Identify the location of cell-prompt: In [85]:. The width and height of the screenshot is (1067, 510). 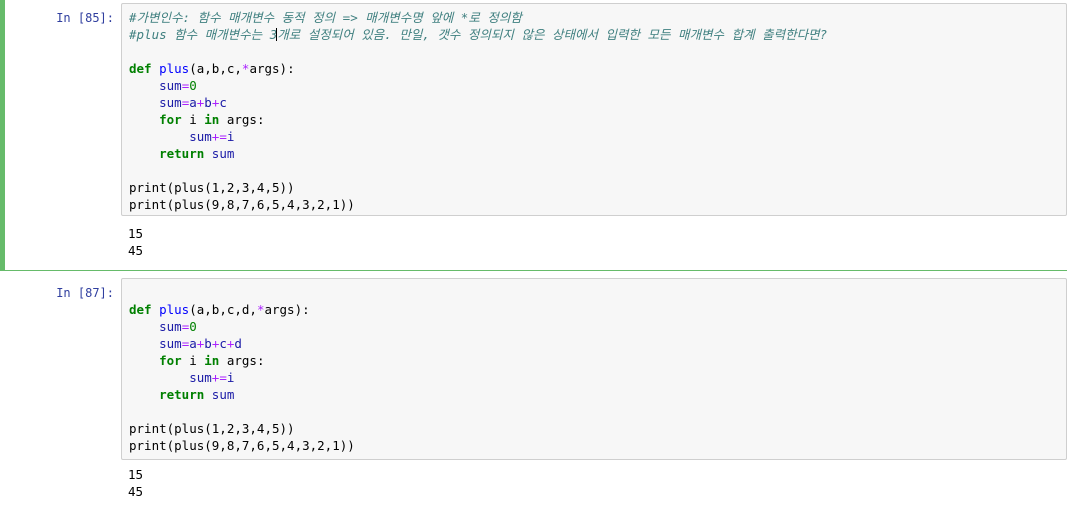
(85, 18).